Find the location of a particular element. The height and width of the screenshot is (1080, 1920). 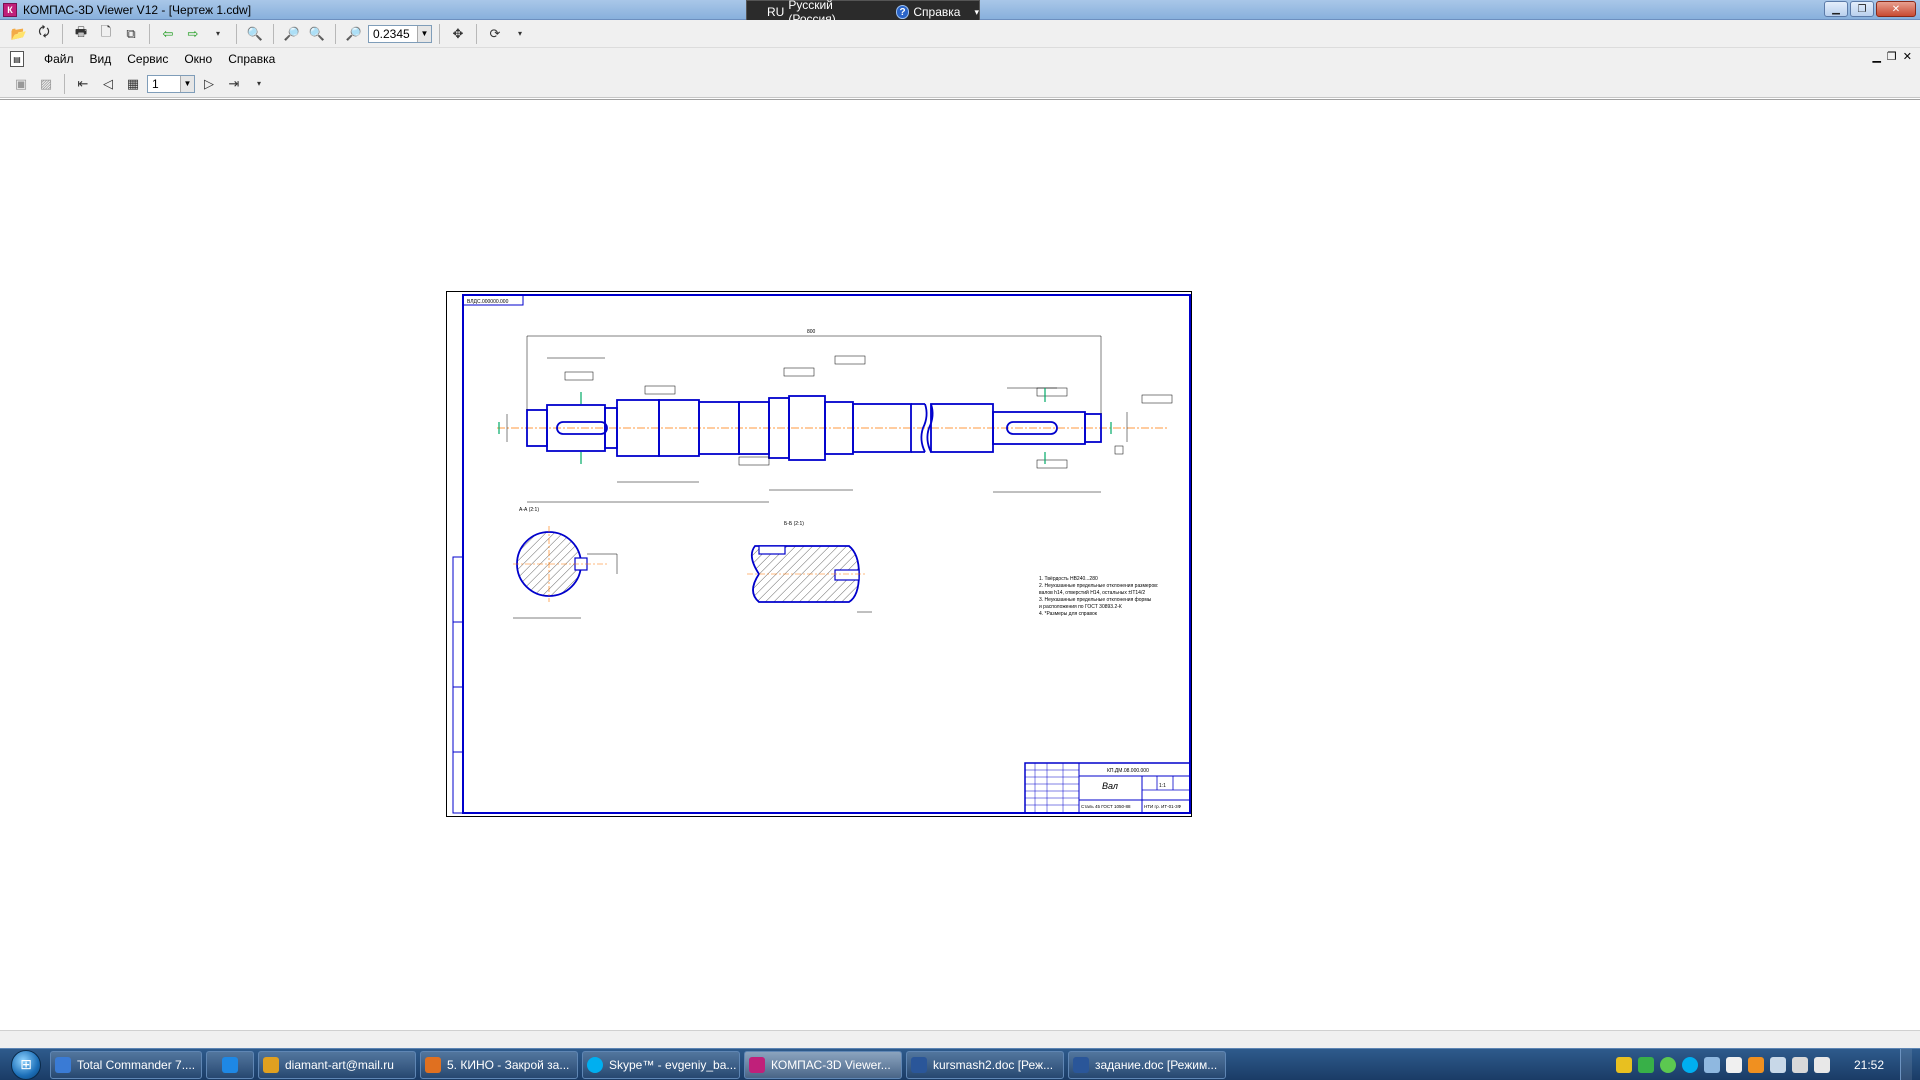

section-b-view is located at coordinates (809, 579).